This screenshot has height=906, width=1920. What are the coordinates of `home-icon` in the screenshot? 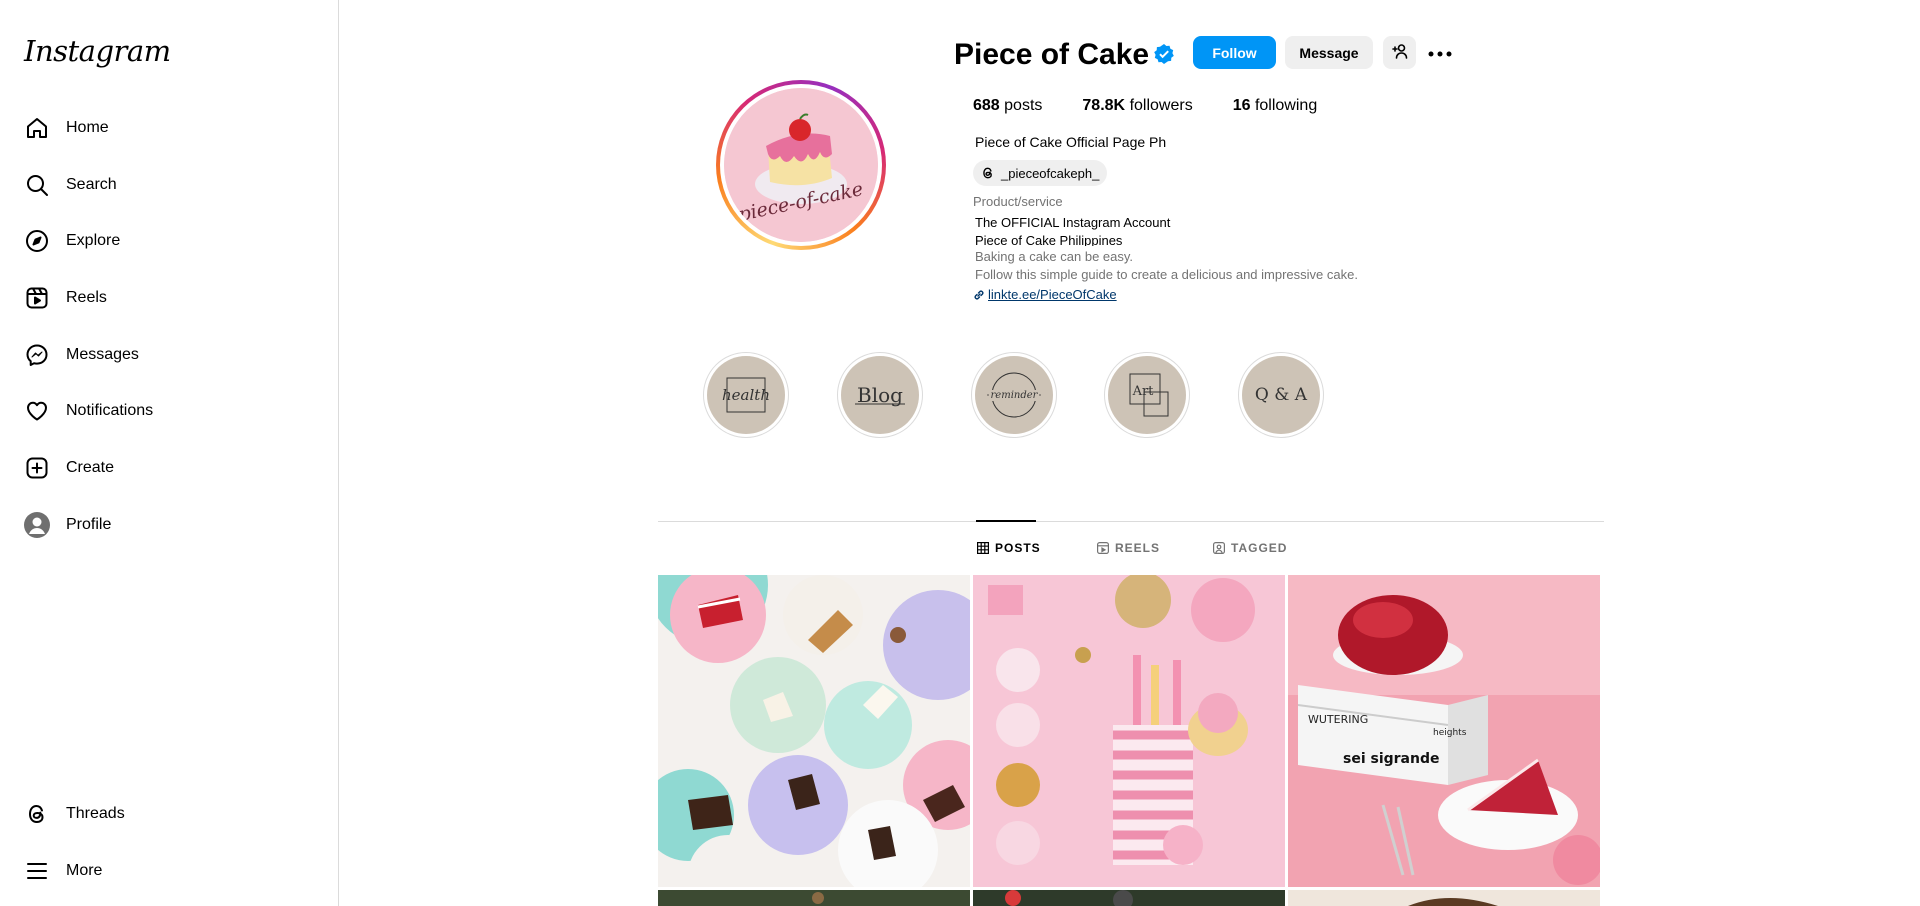 It's located at (37, 128).